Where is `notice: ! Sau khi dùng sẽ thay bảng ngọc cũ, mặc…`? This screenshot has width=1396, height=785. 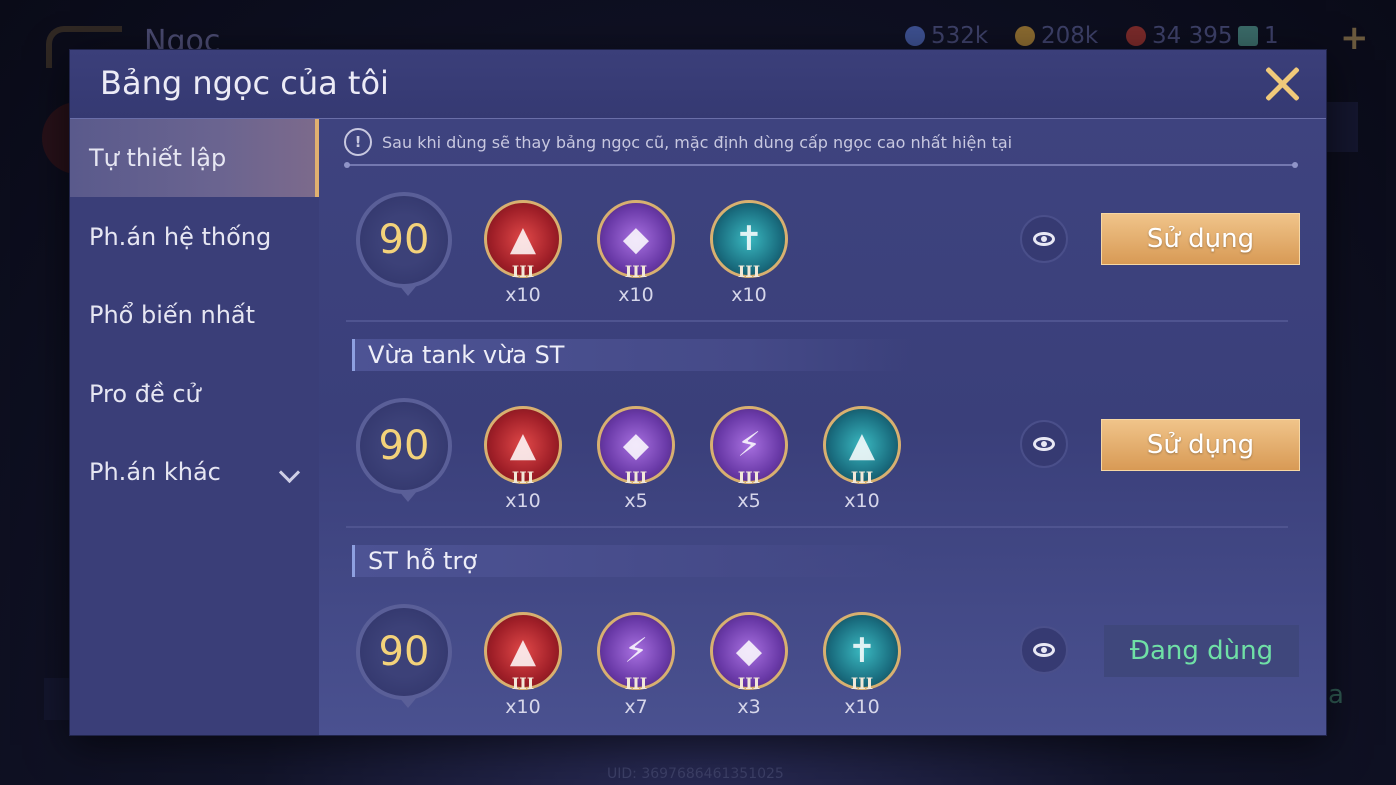
notice: ! Sau khi dùng sẽ thay bảng ngọc cũ, mặc… is located at coordinates (678, 142).